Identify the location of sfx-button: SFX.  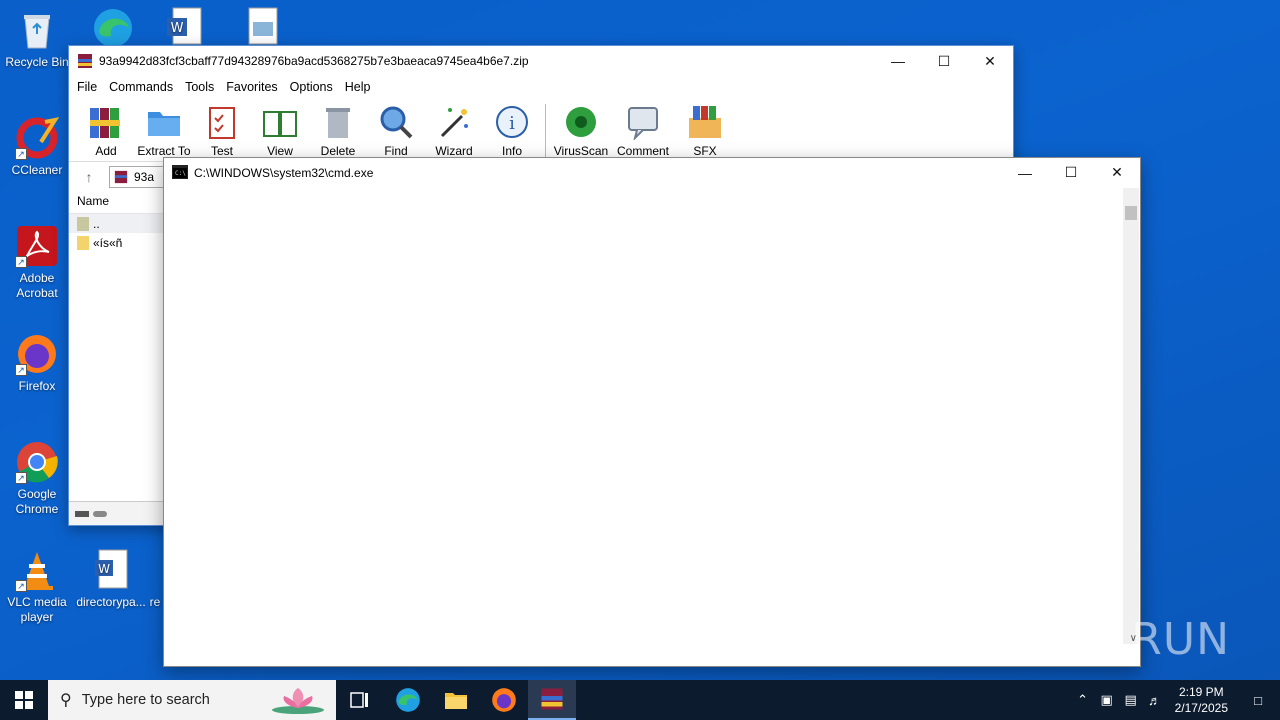
(705, 131).